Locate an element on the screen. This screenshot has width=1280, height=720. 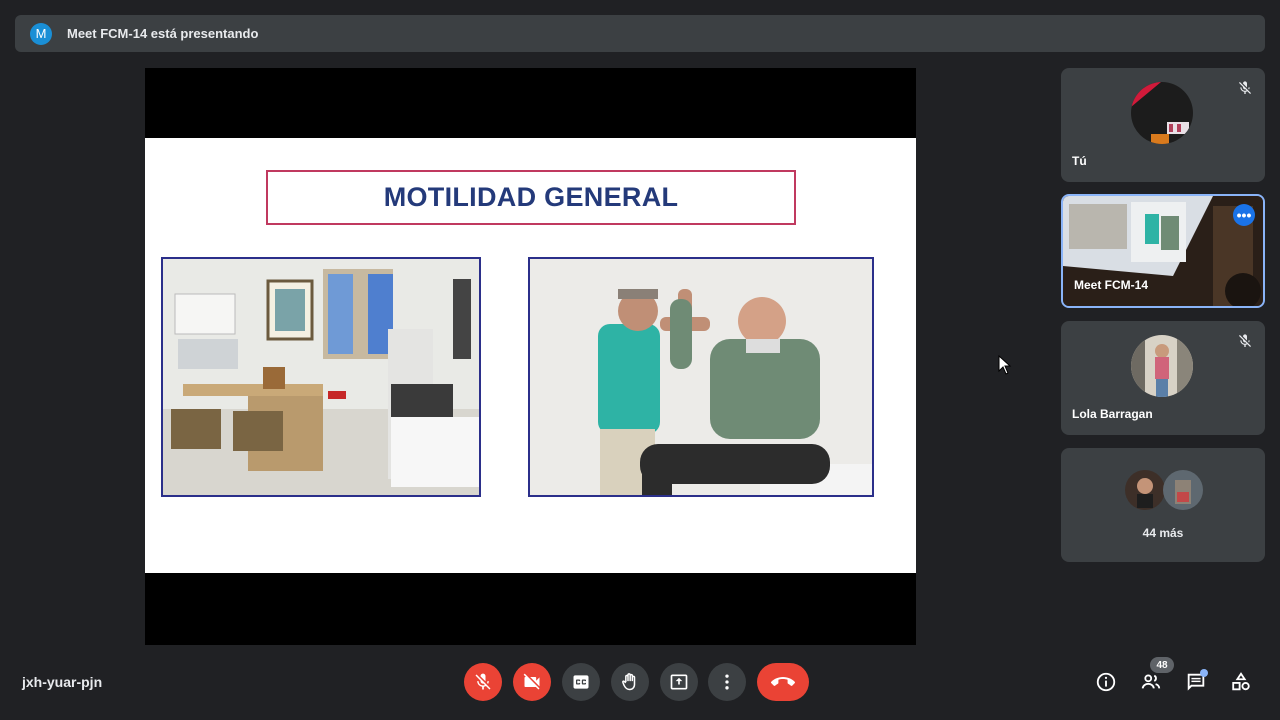
activities-icon is located at coordinates (1241, 681).